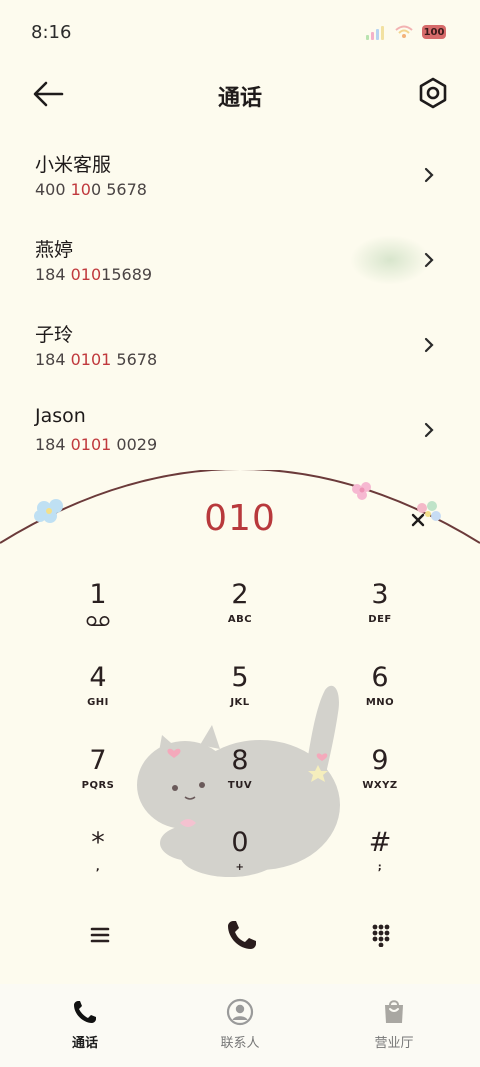 This screenshot has height=1067, width=480. I want to click on decorative-smudge, so click(390, 260).